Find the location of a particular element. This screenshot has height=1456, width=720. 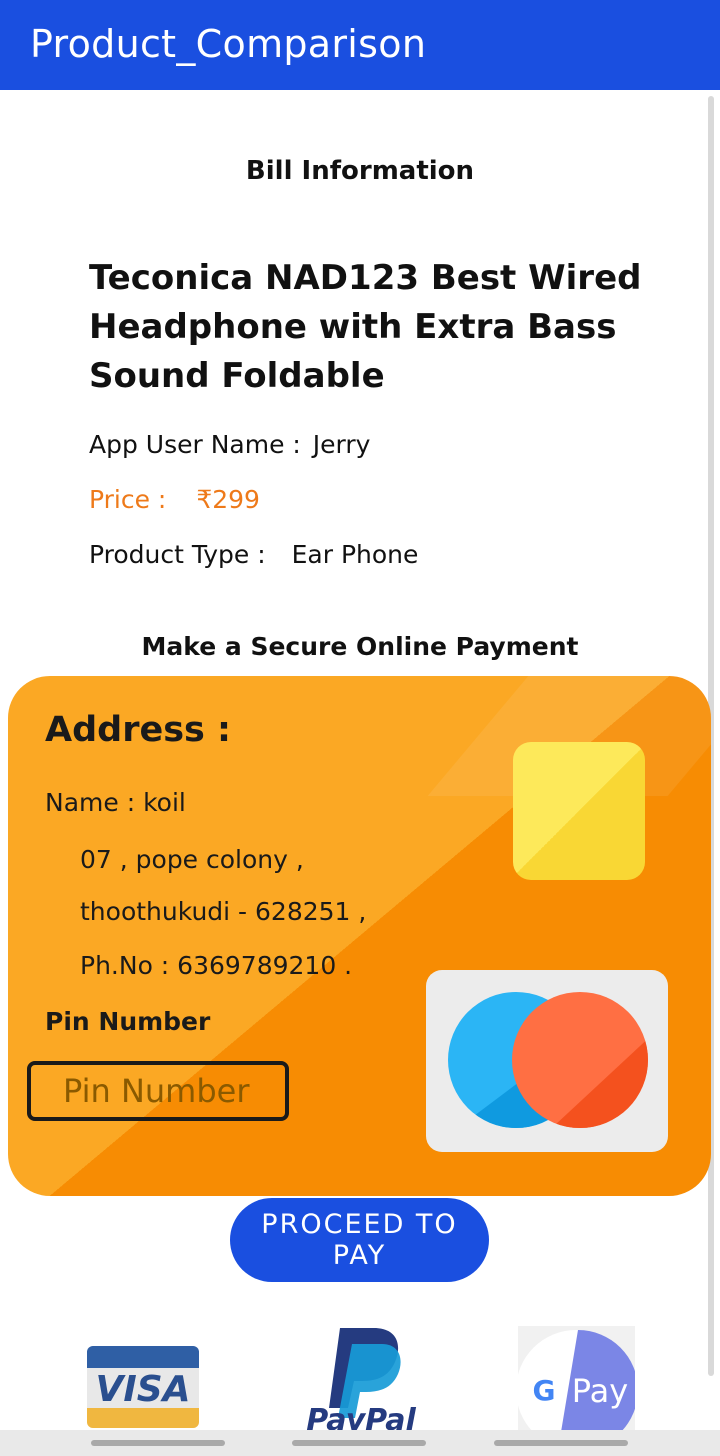

price-value: ₹299 is located at coordinates (228, 499).